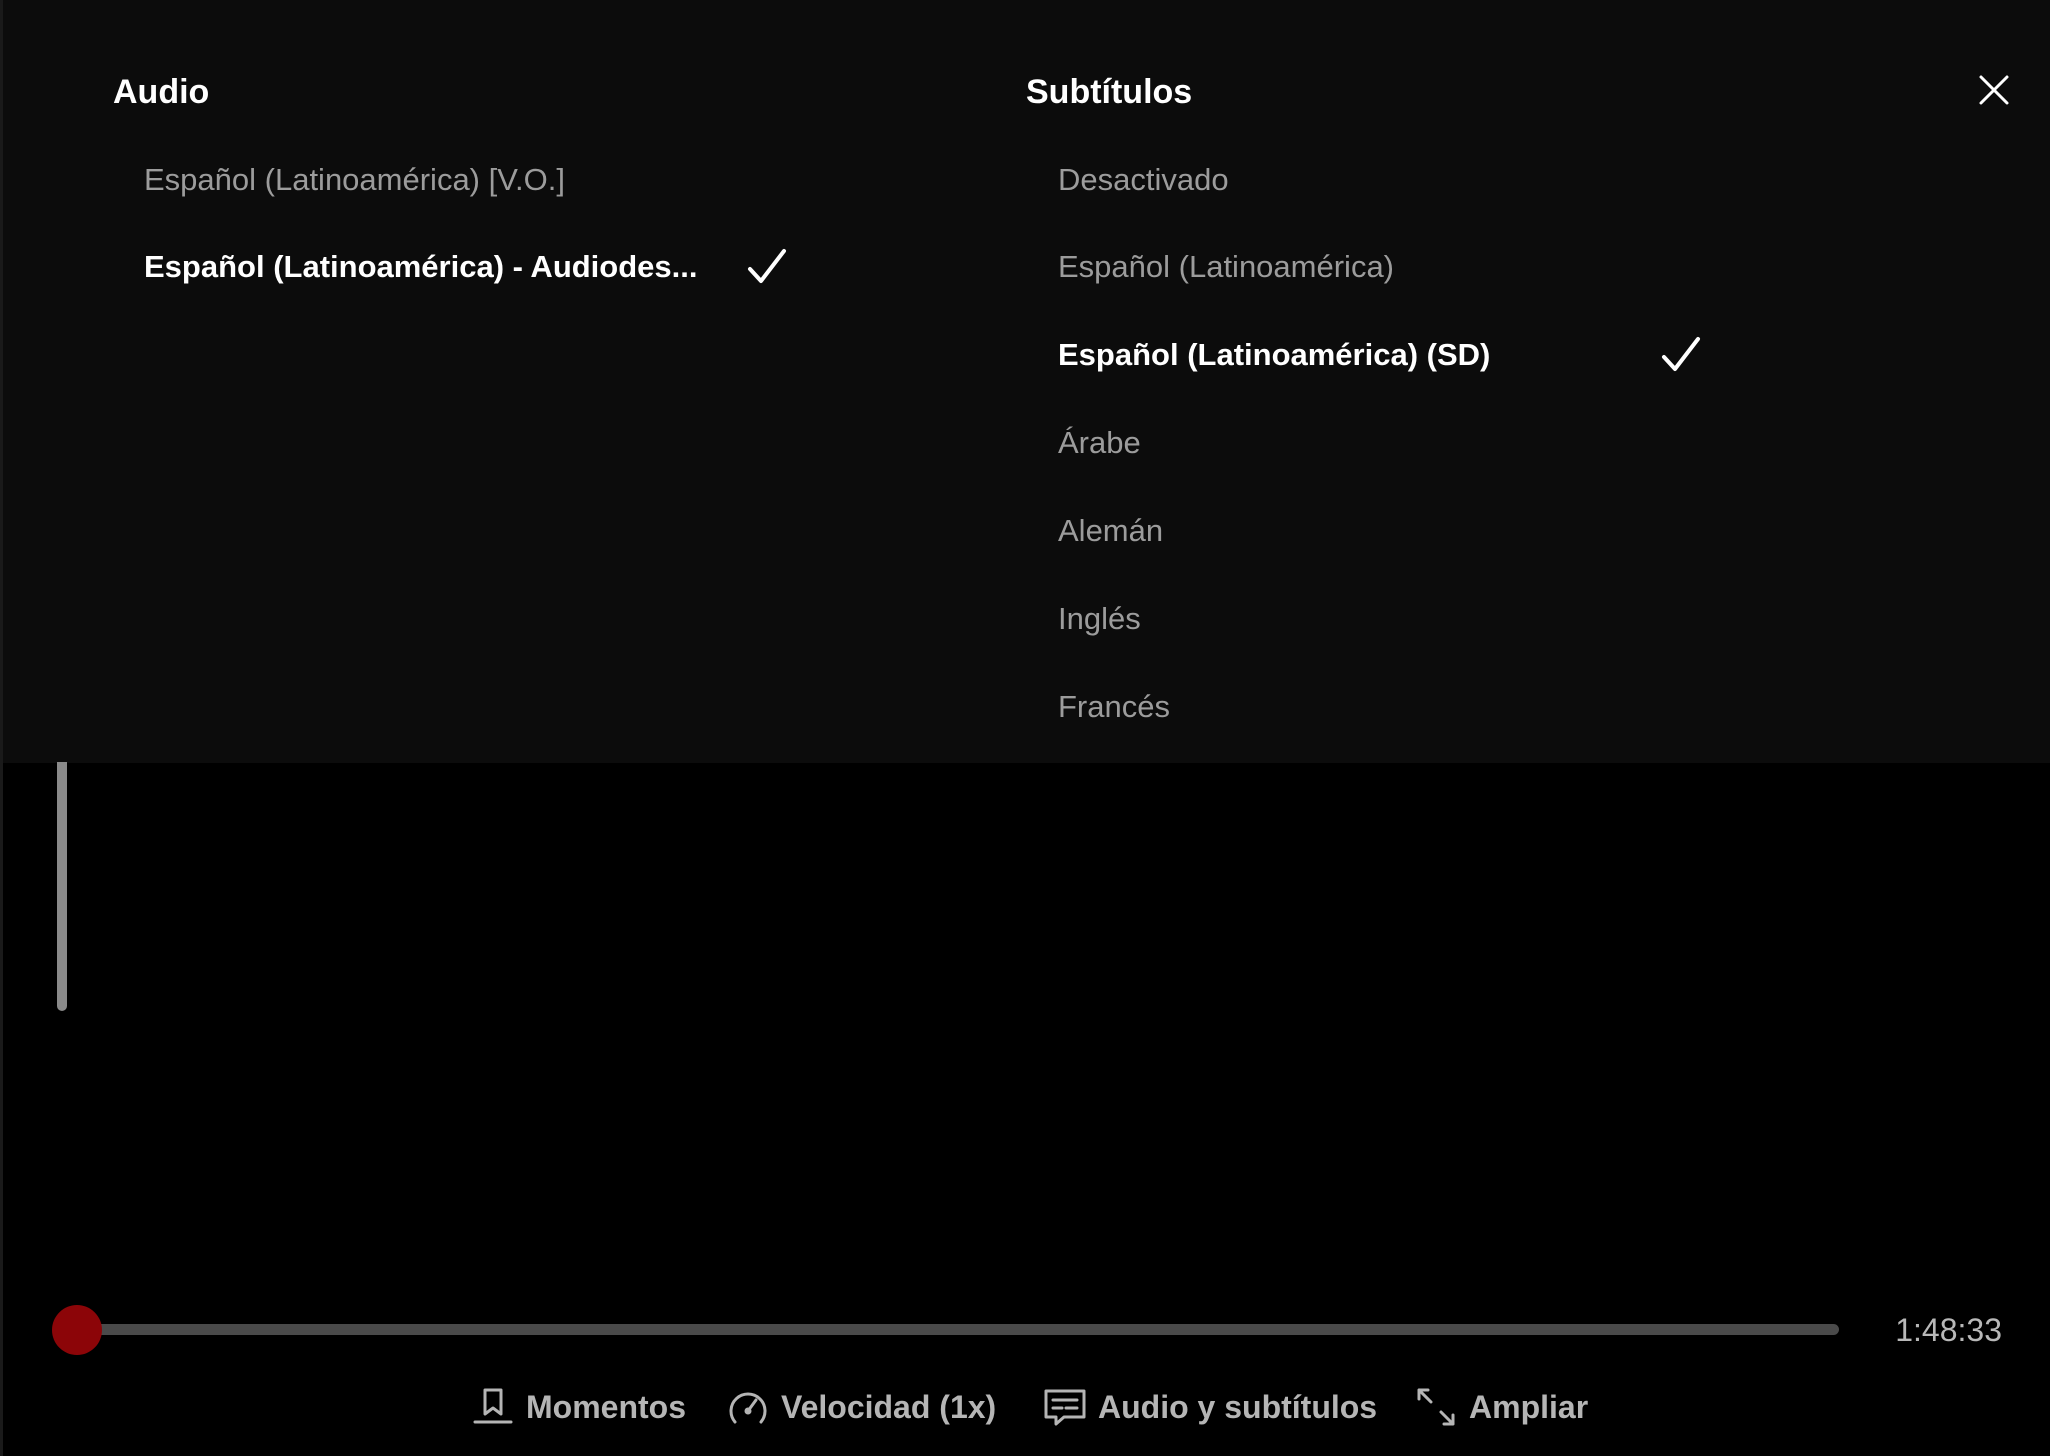  What do you see at coordinates (77, 1330) in the screenshot?
I see `progress-scrubber` at bounding box center [77, 1330].